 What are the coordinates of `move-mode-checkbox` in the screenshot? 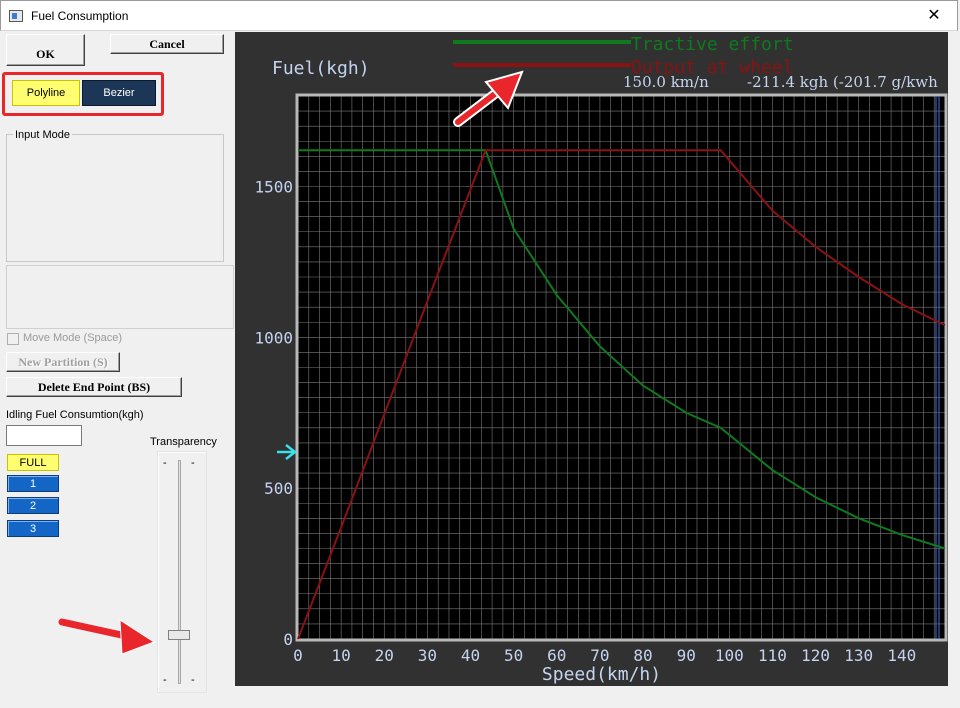 It's located at (13, 339).